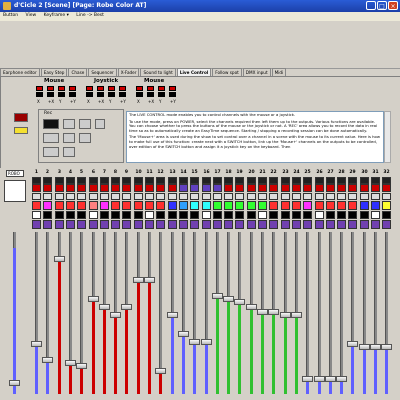 The width and height of the screenshot is (400, 400). Describe the element at coordinates (128, 72) in the screenshot. I see `tab-x-fader: X-Fader` at that location.